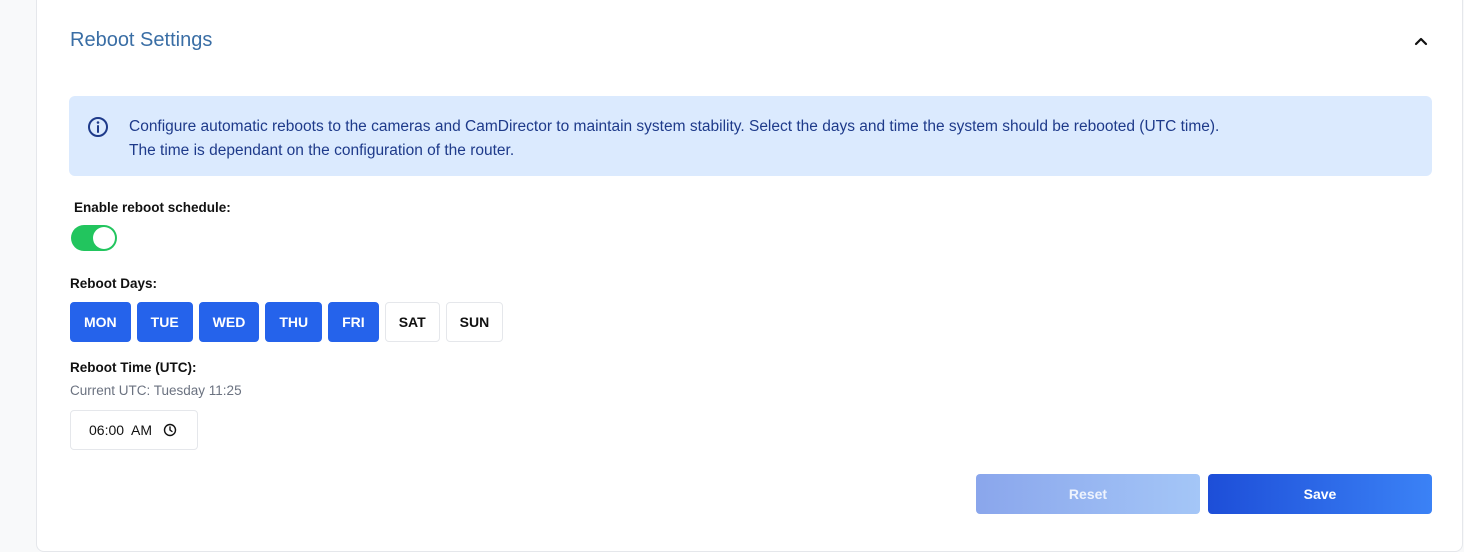 The width and height of the screenshot is (1464, 552). What do you see at coordinates (170, 430) in the screenshot?
I see `clock-icon` at bounding box center [170, 430].